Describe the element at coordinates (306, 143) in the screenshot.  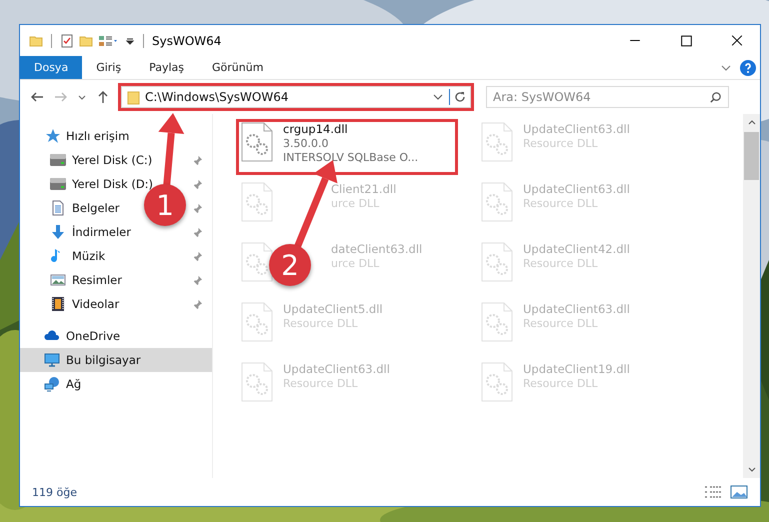
I see `file-version: 3.50.0.0` at that location.